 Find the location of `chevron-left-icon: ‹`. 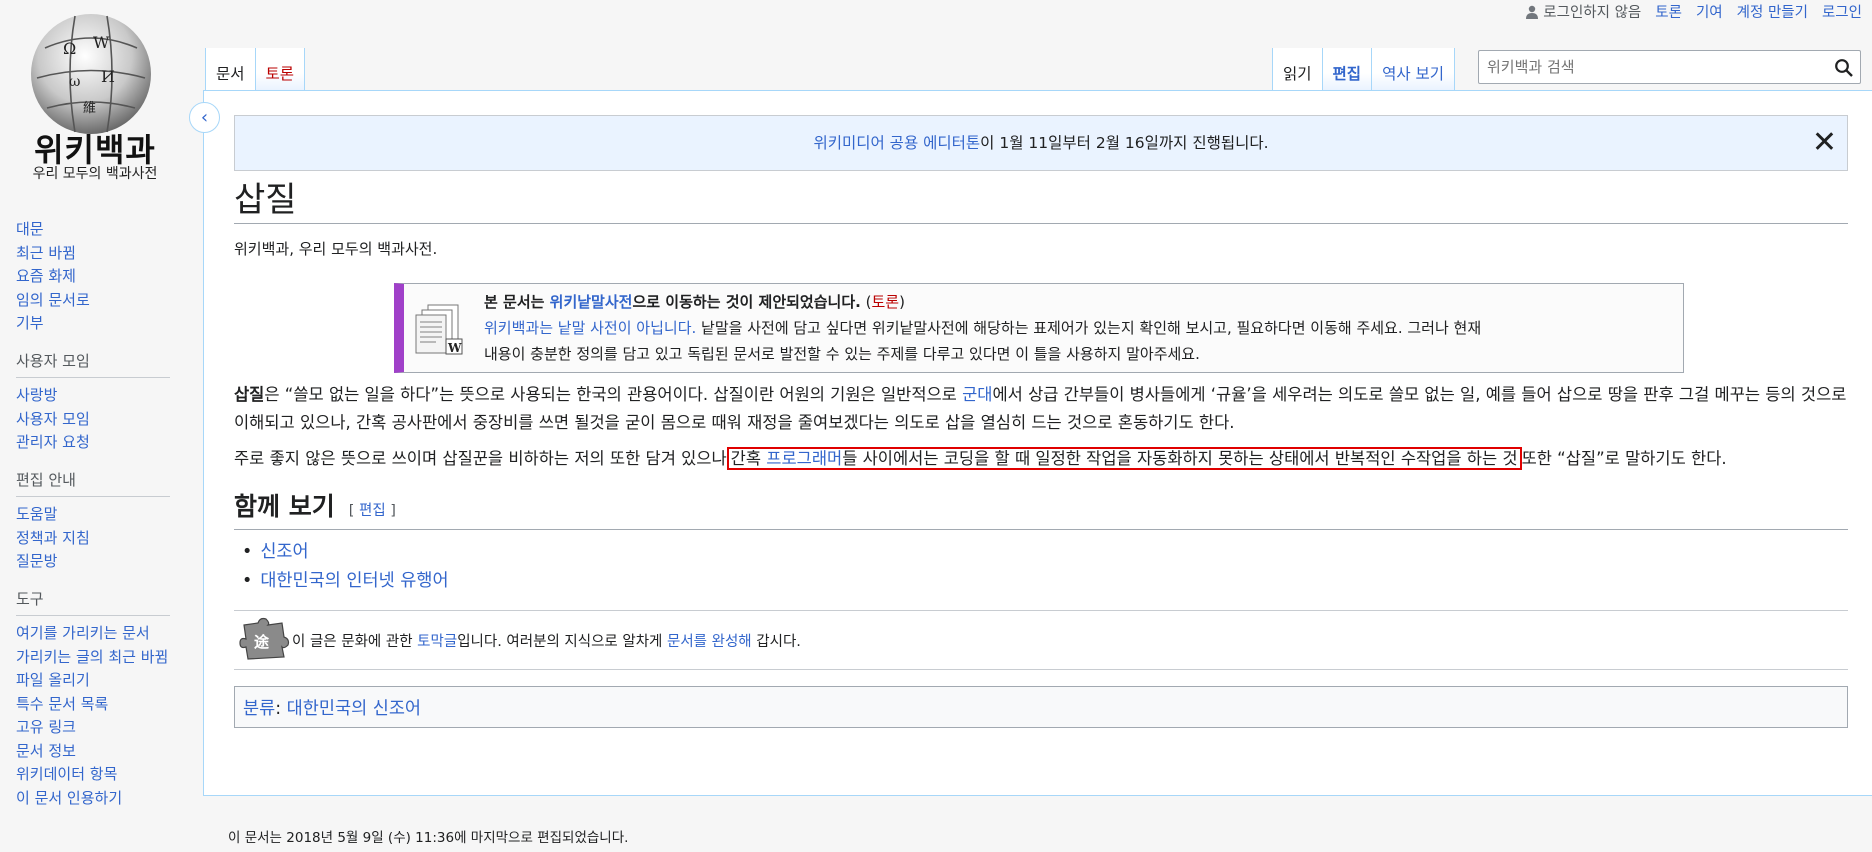

chevron-left-icon: ‹ is located at coordinates (204, 117).